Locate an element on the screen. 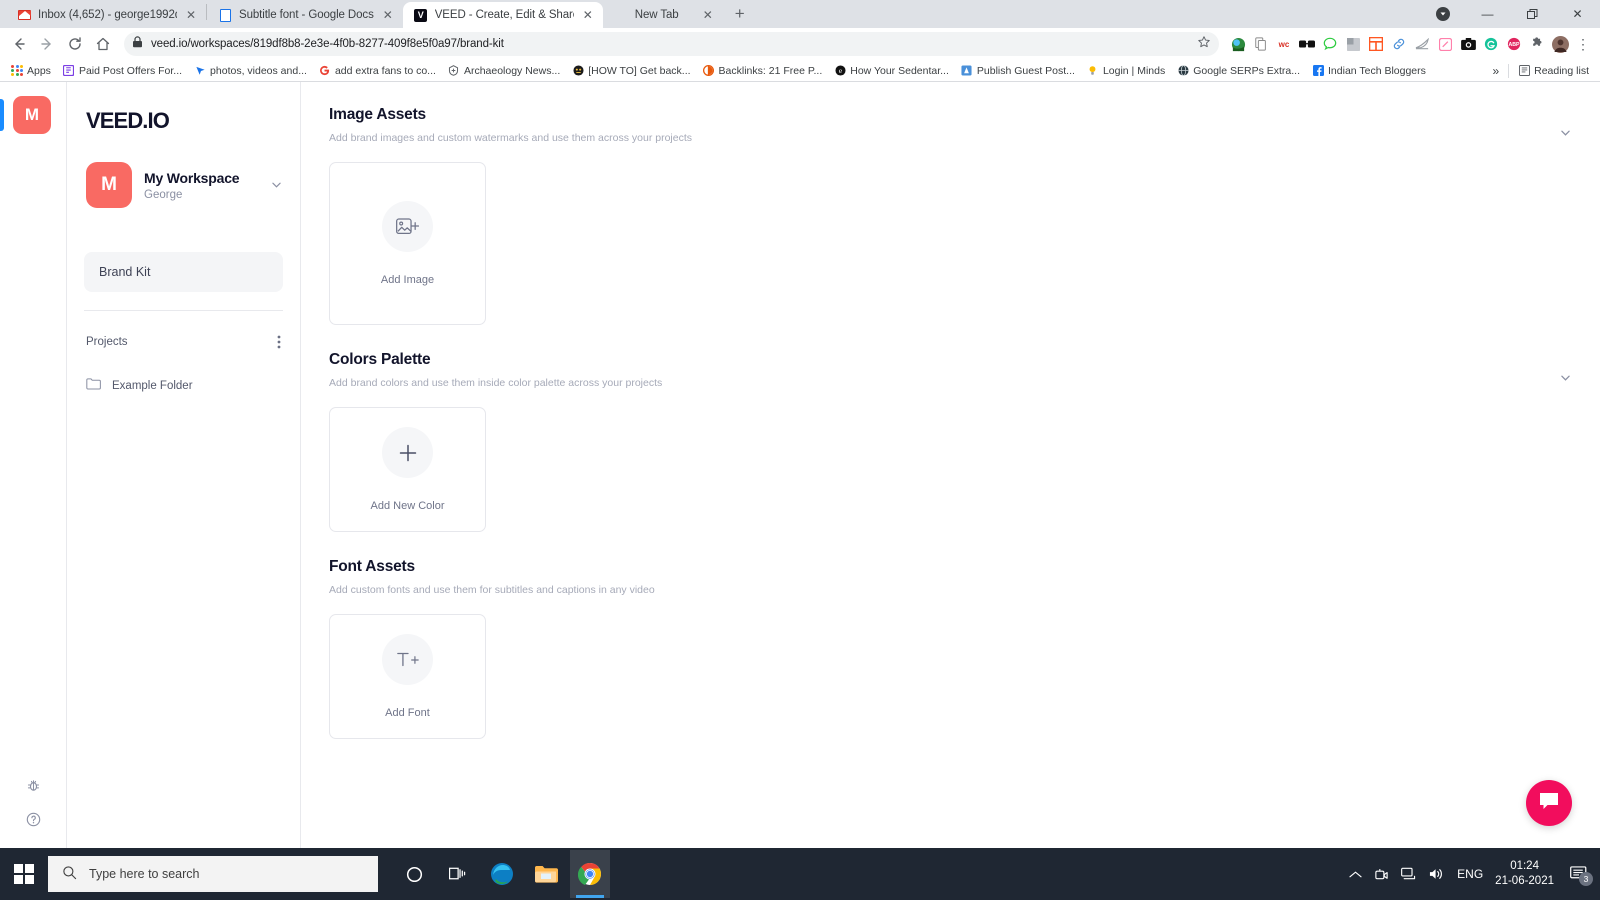 The height and width of the screenshot is (900, 1600). reading-list-button: Reading list is located at coordinates (1553, 71).